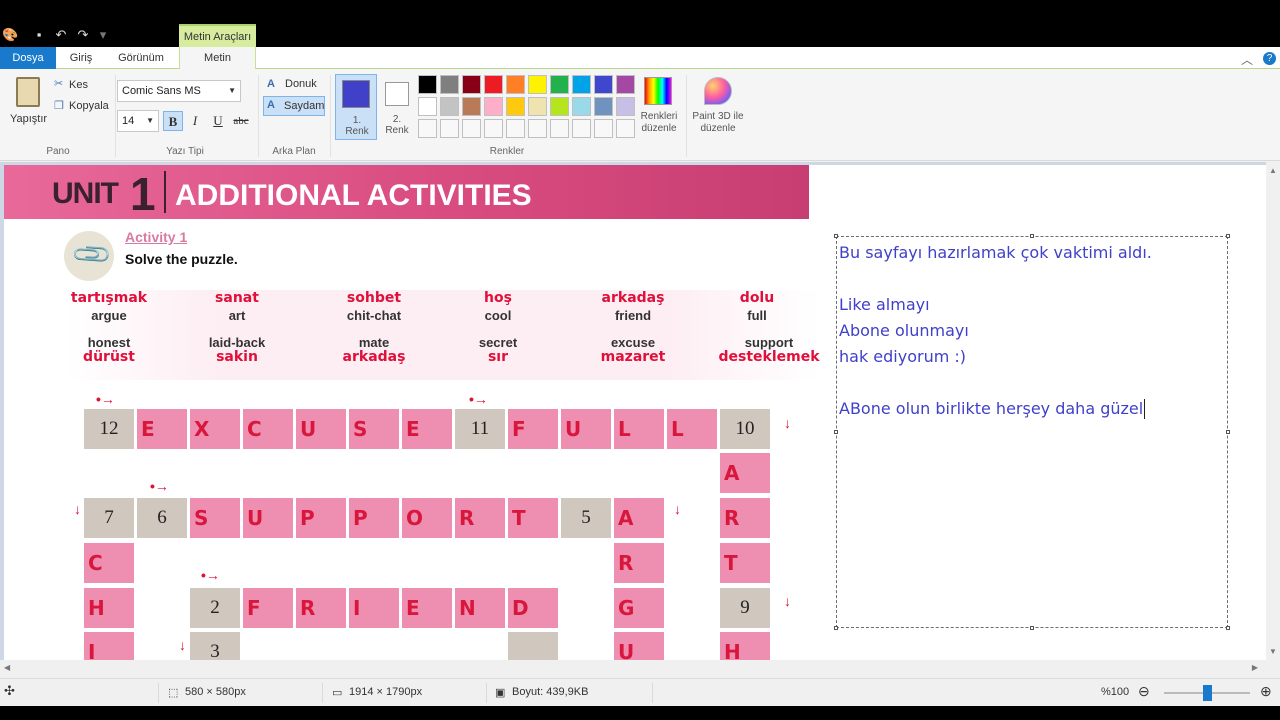  Describe the element at coordinates (39, 35) in the screenshot. I see `save-icon: ▪` at that location.